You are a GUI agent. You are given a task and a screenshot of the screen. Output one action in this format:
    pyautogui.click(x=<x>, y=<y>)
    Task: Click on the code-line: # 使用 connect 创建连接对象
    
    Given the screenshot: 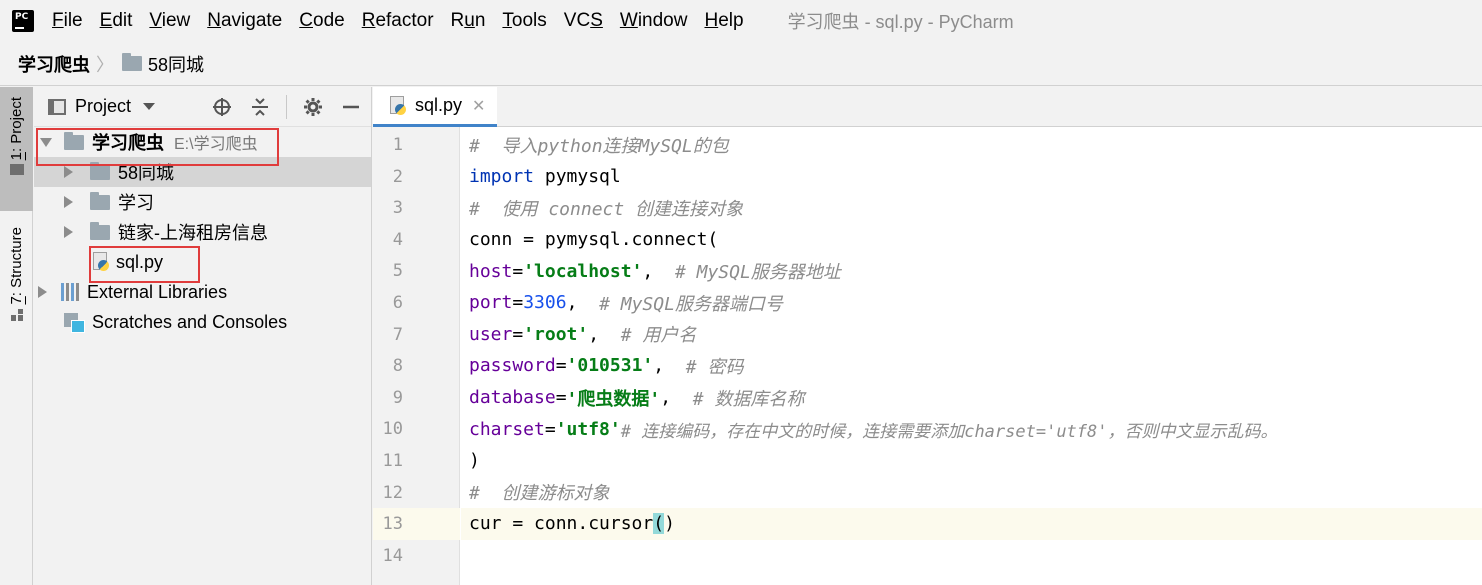 What is the action you would take?
    pyautogui.click(x=971, y=208)
    